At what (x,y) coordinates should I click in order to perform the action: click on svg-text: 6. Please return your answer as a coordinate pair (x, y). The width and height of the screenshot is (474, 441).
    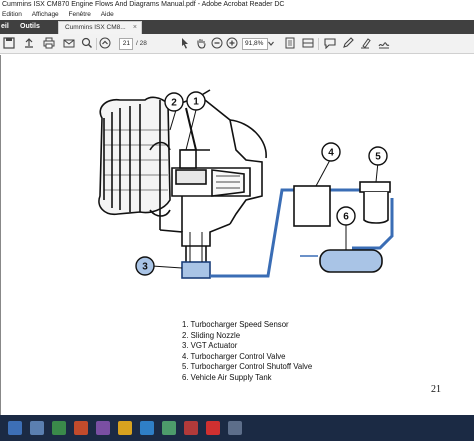
    Looking at the image, I should click on (346, 217).